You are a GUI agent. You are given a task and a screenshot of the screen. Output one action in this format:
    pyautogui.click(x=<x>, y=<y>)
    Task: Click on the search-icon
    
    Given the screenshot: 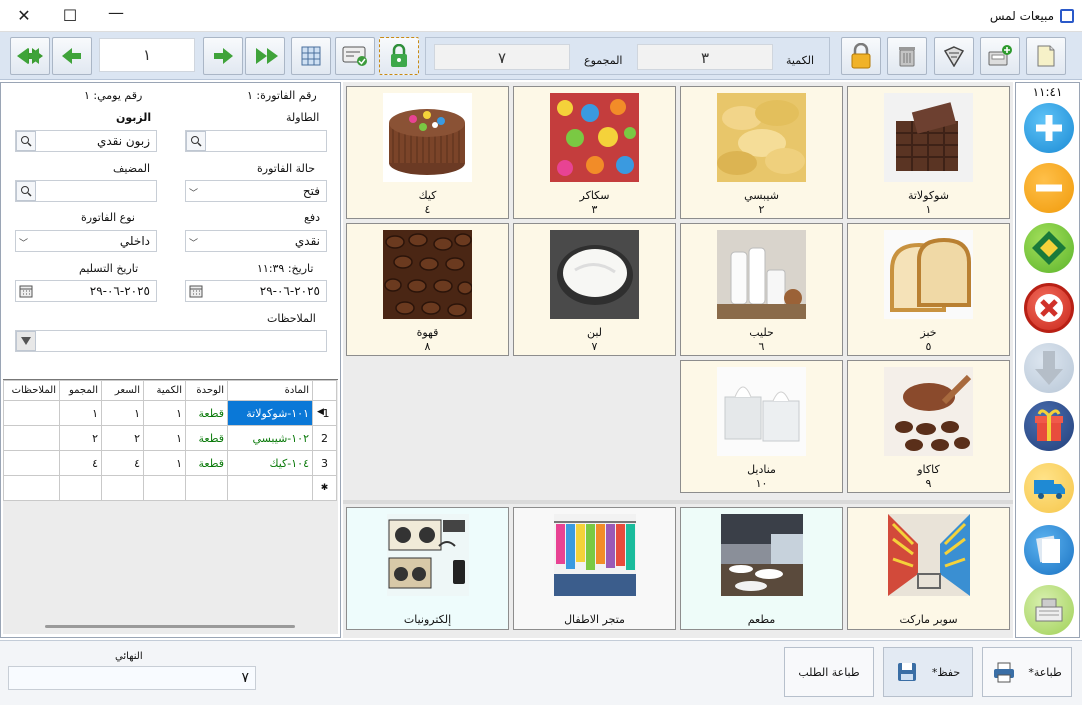 What is the action you would take?
    pyautogui.click(x=26, y=191)
    